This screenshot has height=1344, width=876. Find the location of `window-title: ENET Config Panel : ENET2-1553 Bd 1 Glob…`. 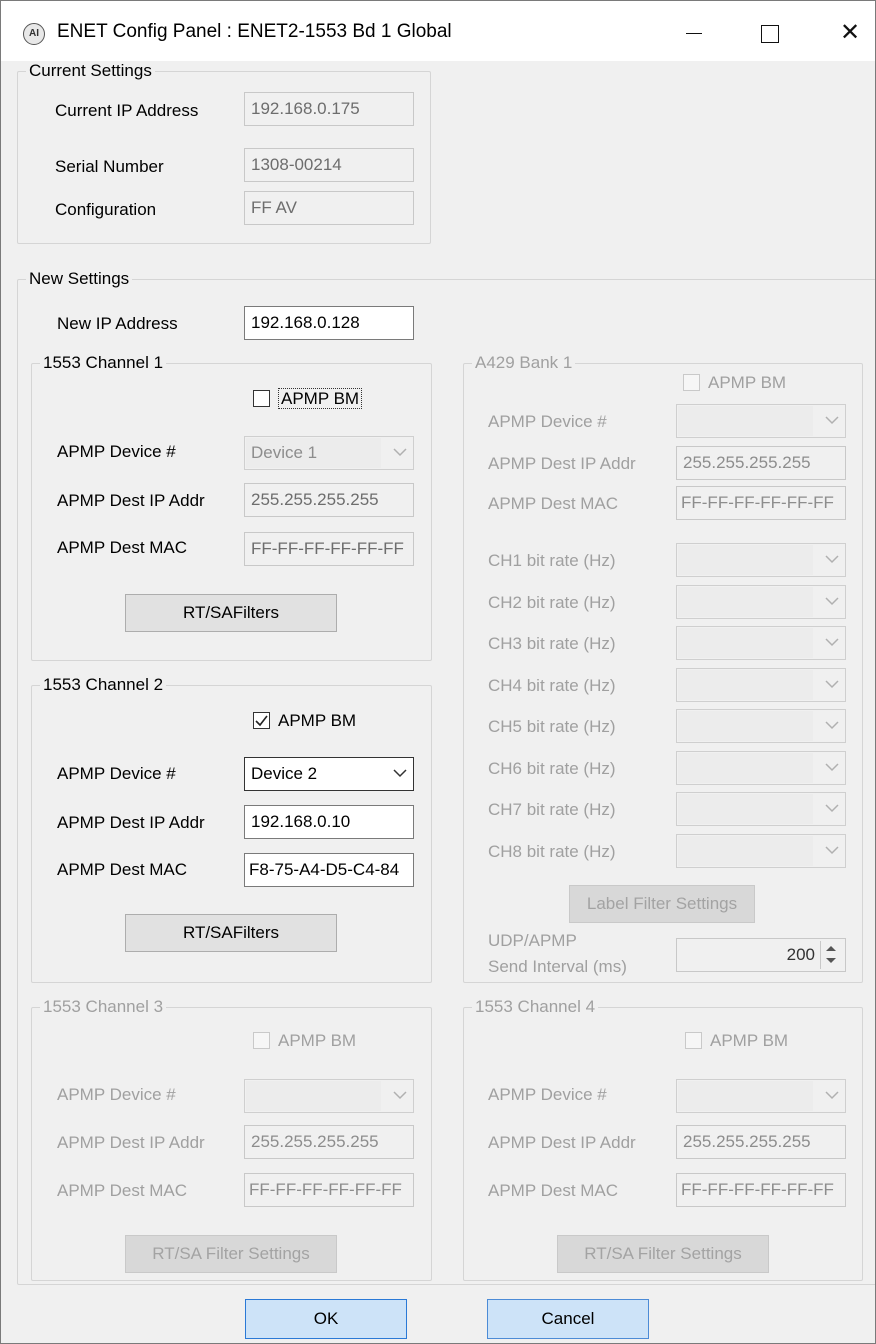

window-title: ENET Config Panel : ENET2-1553 Bd 1 Glob… is located at coordinates (254, 31).